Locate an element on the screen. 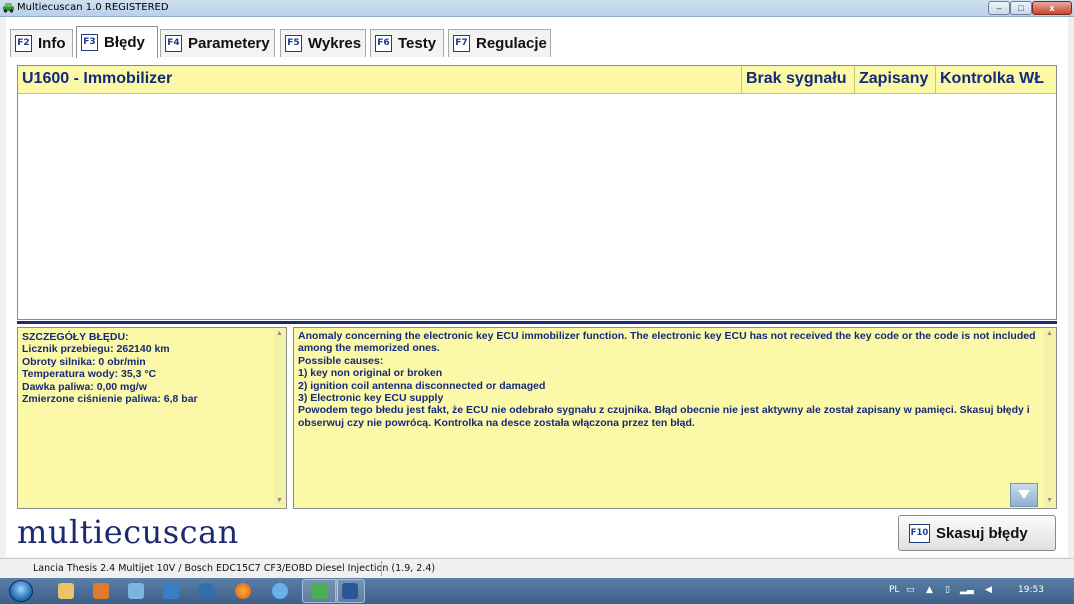  f2-key-icon: F2 is located at coordinates (23, 43).